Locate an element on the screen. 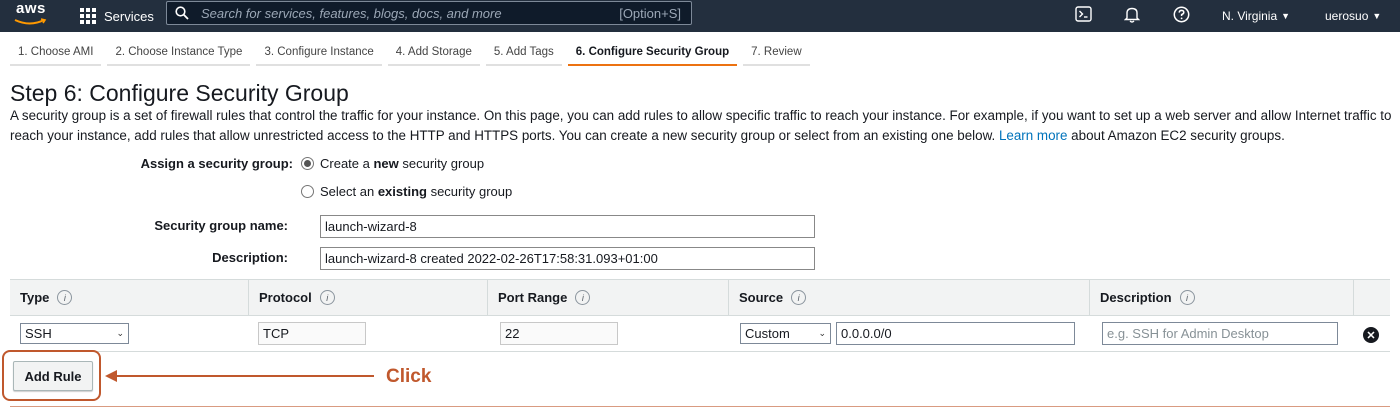 The image size is (1400, 408). terminal-icon is located at coordinates (1083, 14).